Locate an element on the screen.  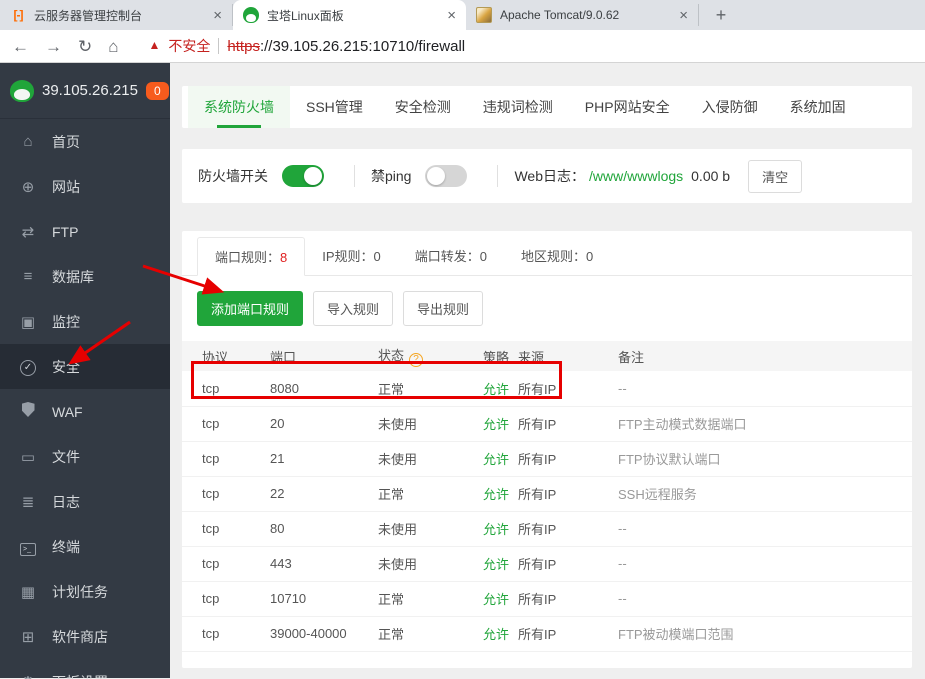
ip-rules-count: 0 is located at coordinates (377, 256).